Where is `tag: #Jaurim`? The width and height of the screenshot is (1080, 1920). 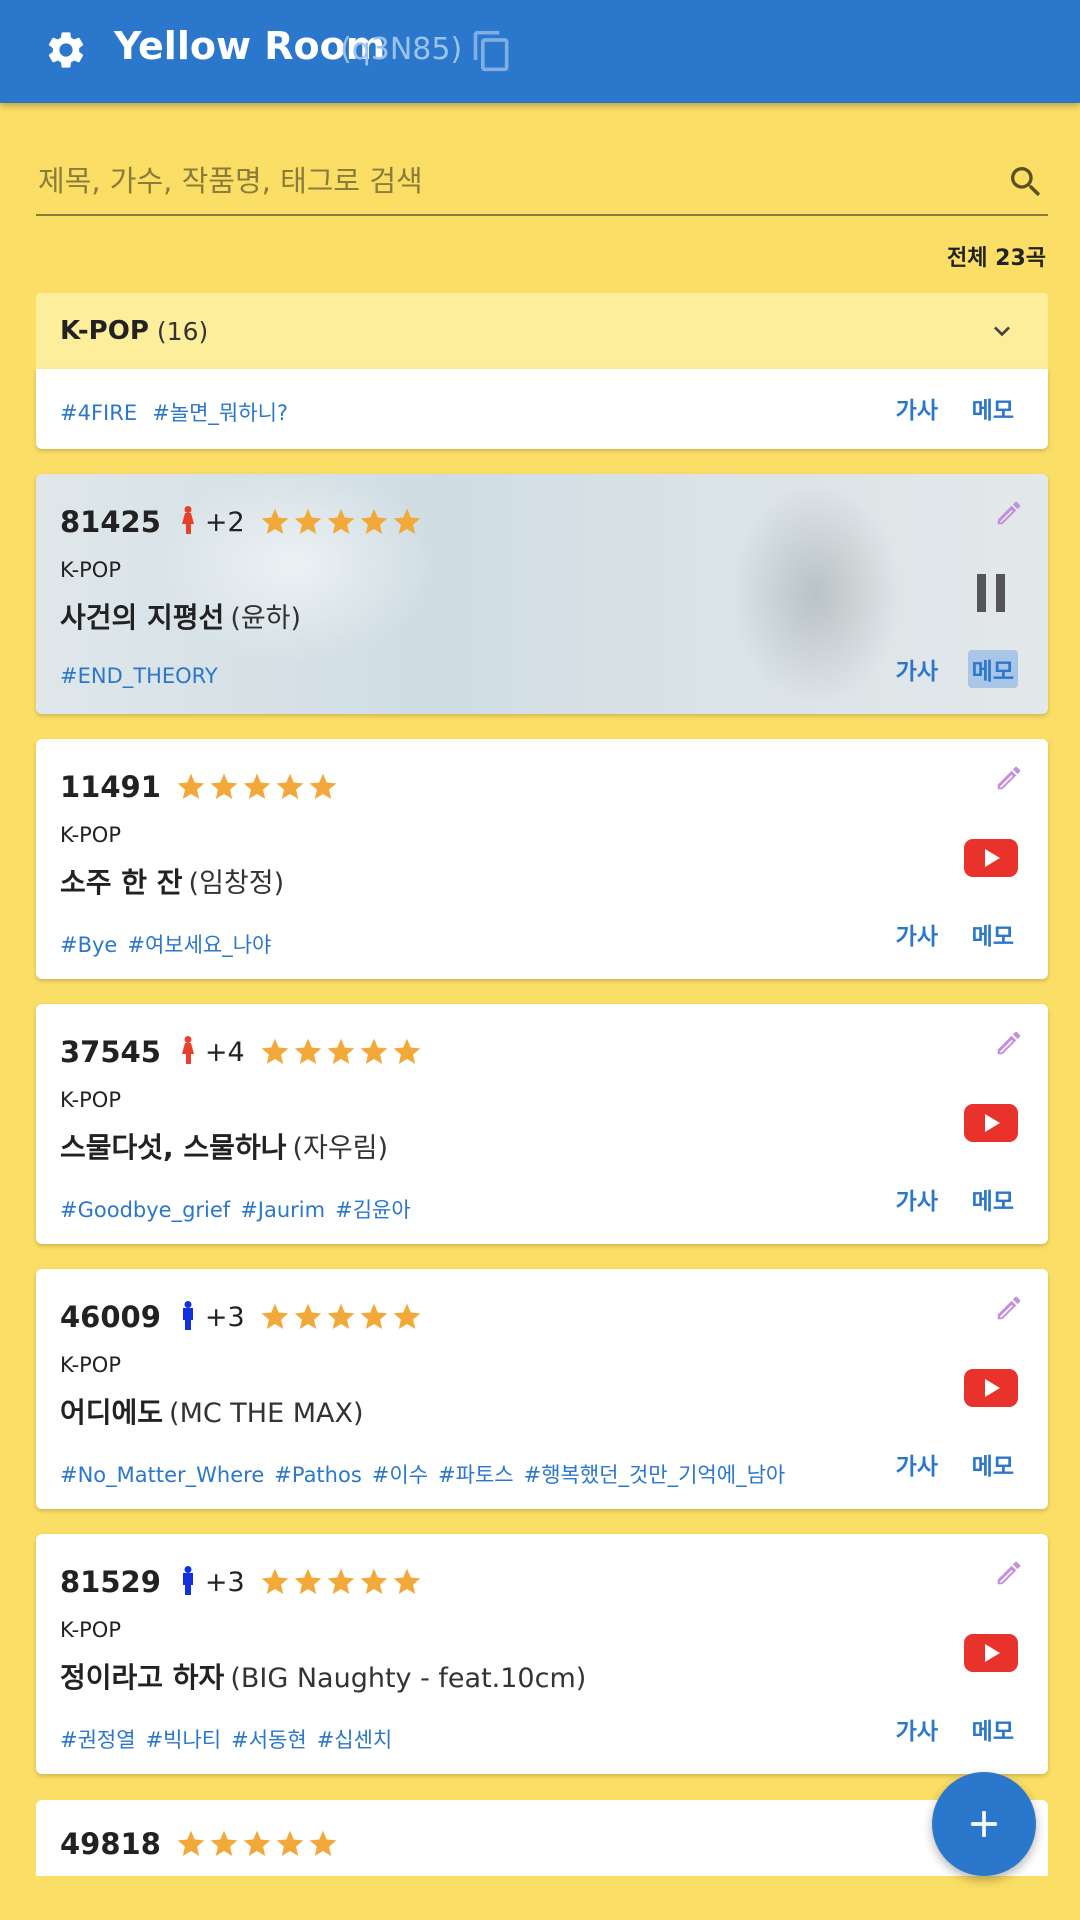 tag: #Jaurim is located at coordinates (282, 1210).